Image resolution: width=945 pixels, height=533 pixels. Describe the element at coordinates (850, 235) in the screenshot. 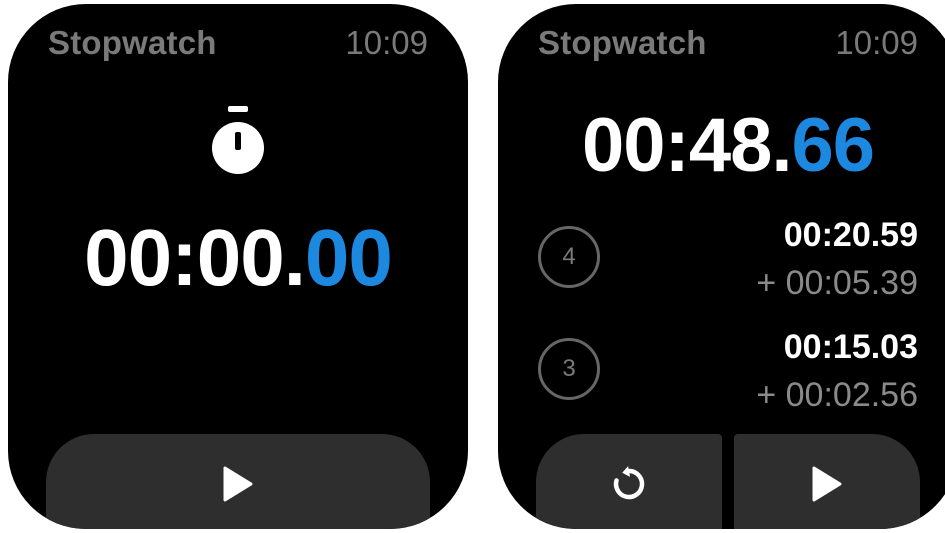

I see `lap-total-time: 00:20.59` at that location.